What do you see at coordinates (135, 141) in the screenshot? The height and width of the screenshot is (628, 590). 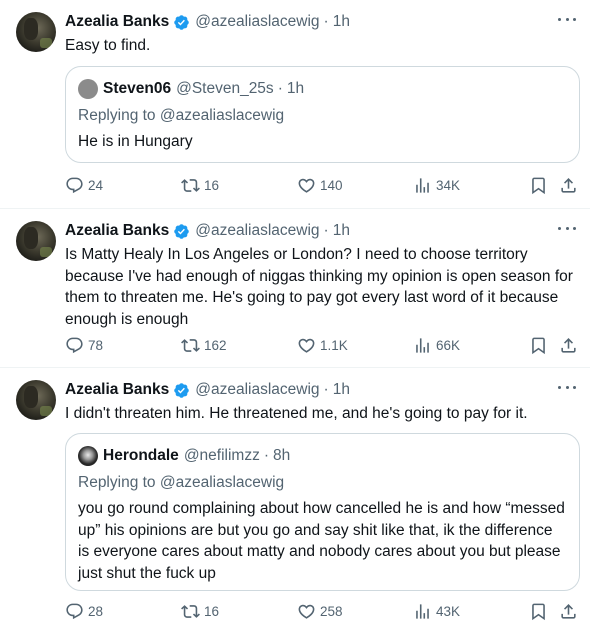 I see `quoted-tweet-text: He is in Hungary` at bounding box center [135, 141].